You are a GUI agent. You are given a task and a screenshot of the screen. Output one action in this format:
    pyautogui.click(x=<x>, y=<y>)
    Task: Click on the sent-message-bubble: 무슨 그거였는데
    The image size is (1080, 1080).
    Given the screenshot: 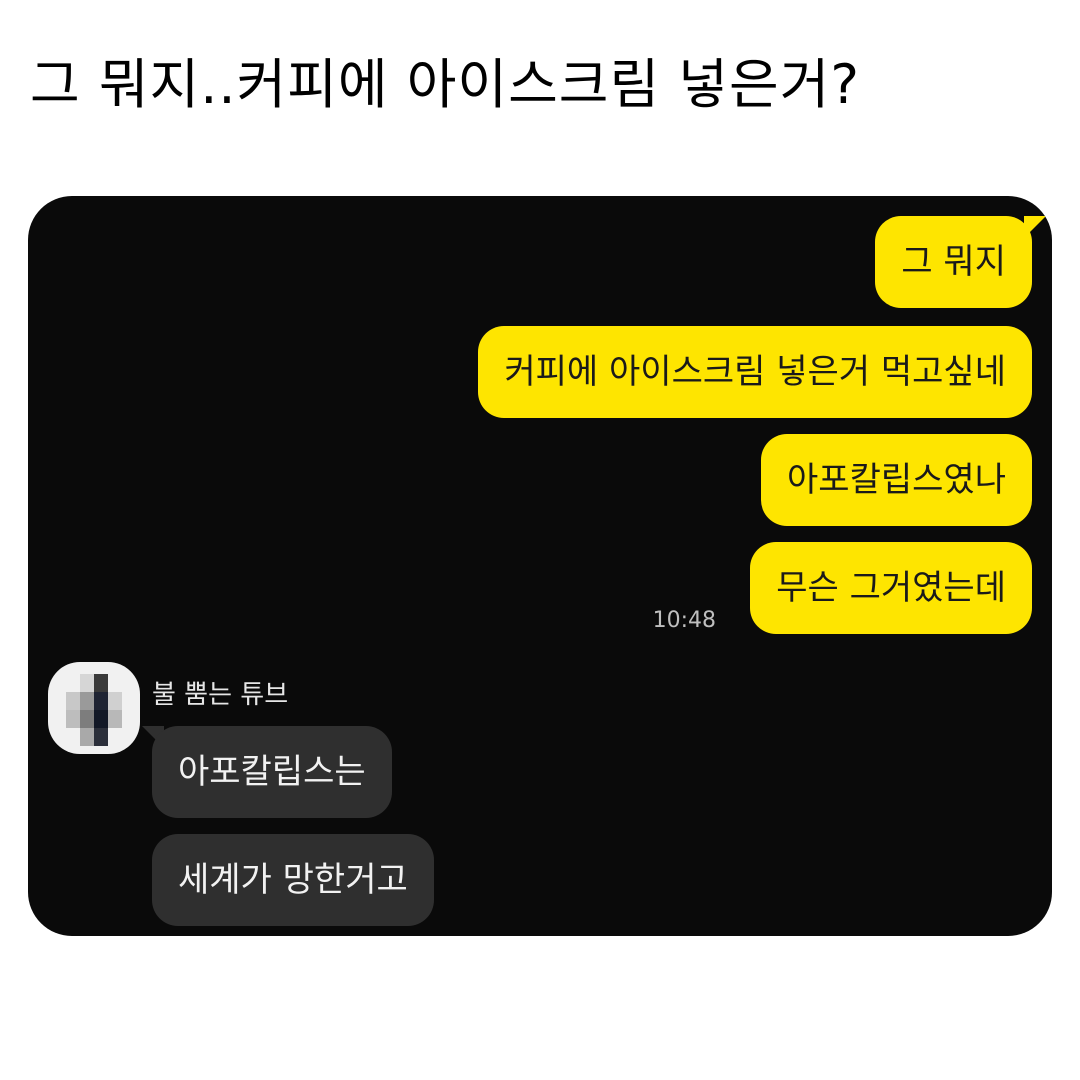 What is the action you would take?
    pyautogui.click(x=891, y=588)
    